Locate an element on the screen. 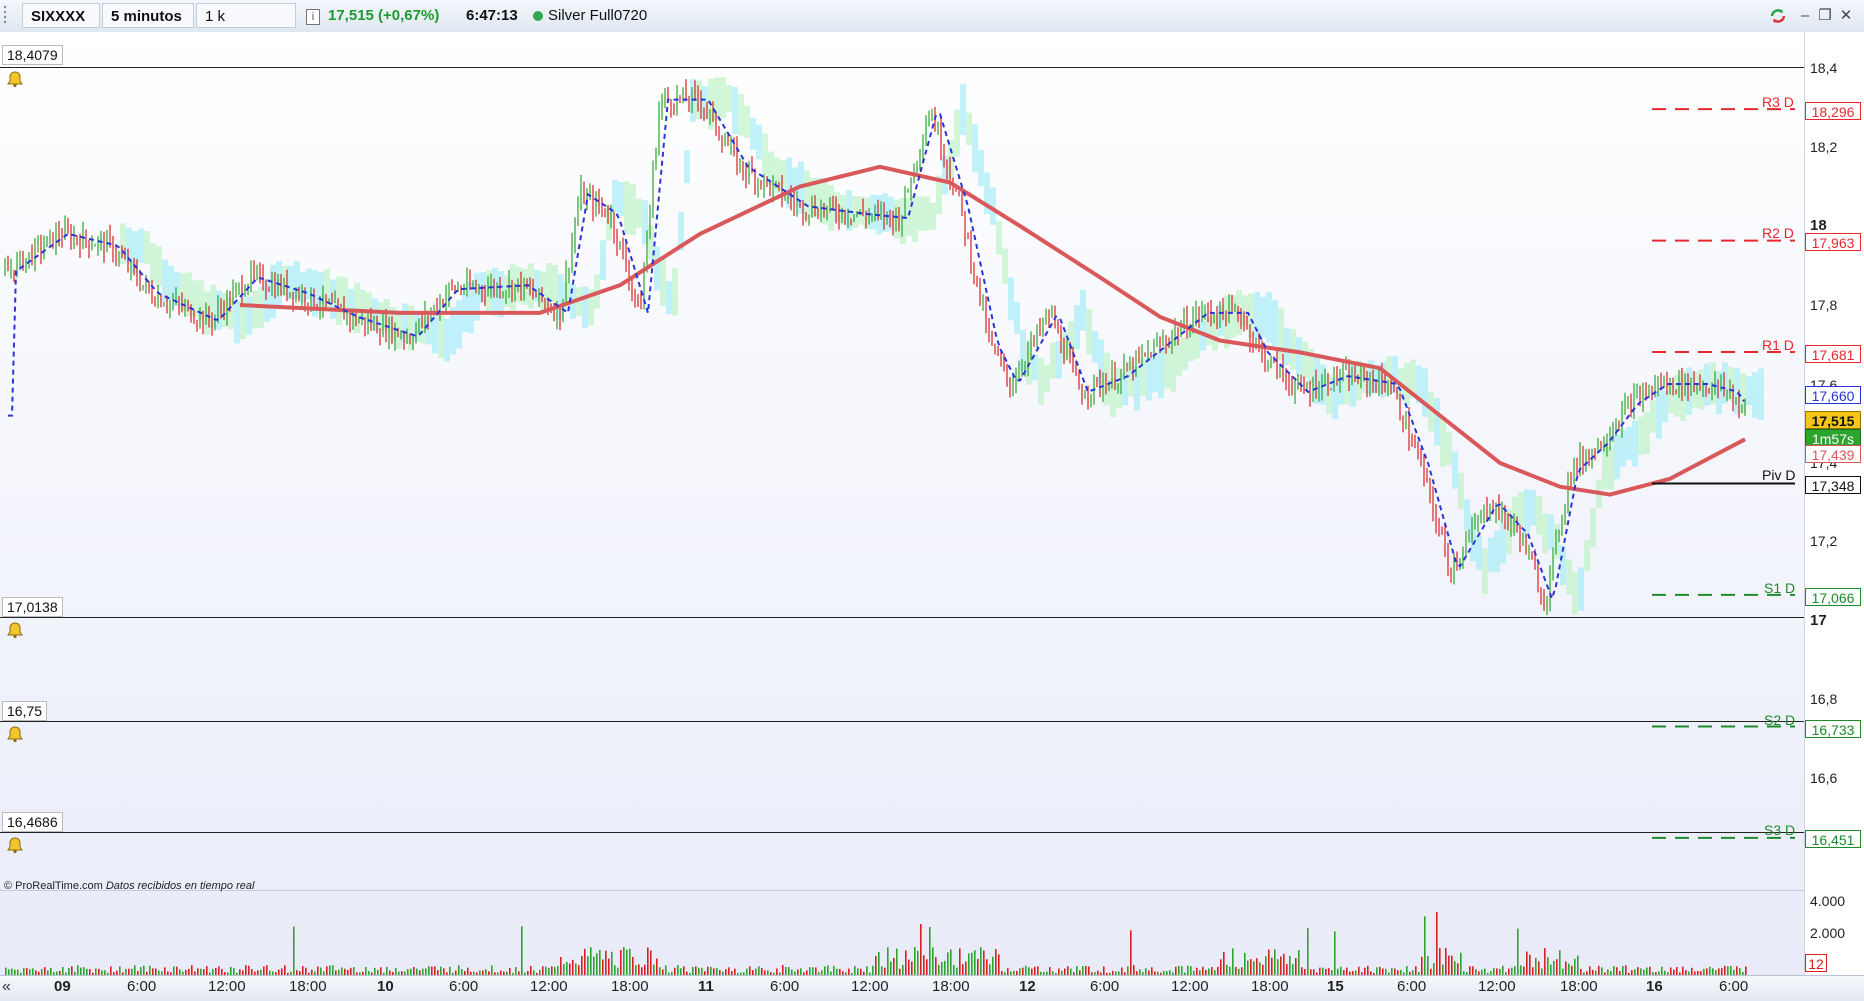  minimize-icon: – is located at coordinates (1805, 16).